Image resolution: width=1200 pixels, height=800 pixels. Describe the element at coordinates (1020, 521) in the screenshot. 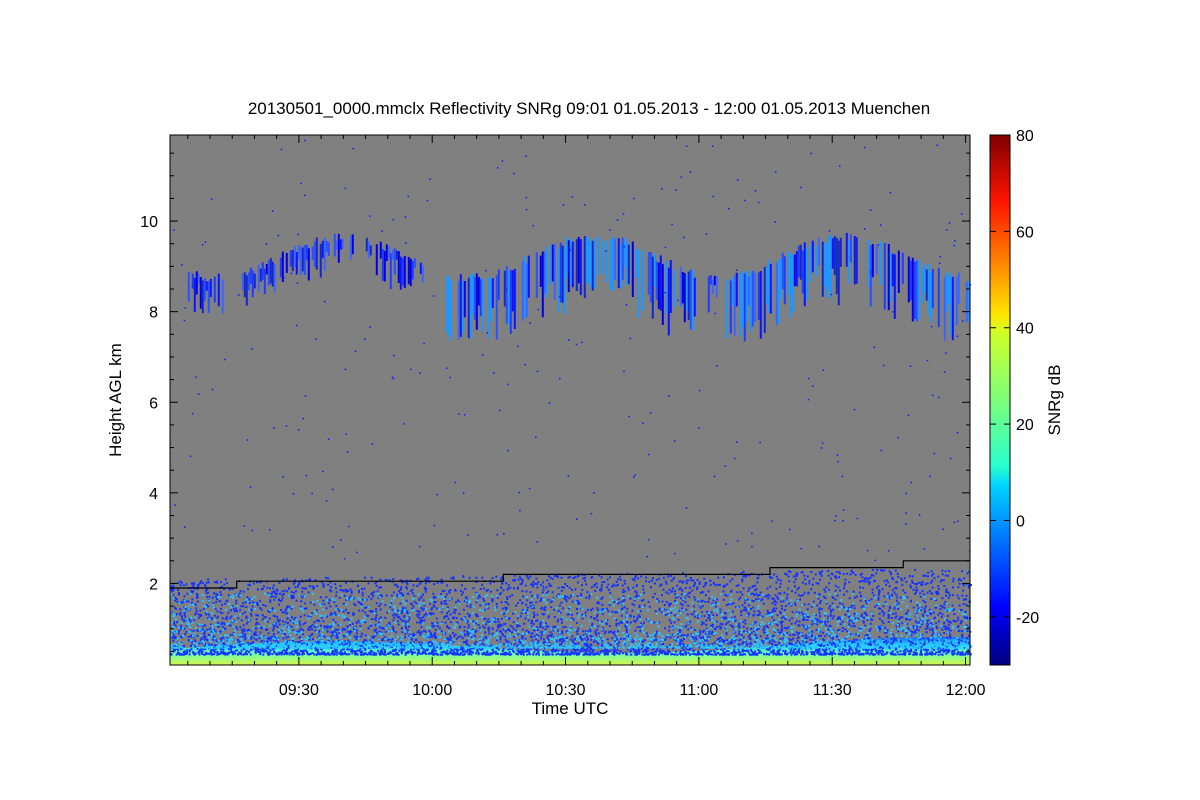

I see `colorbar-tick-label: 0` at that location.